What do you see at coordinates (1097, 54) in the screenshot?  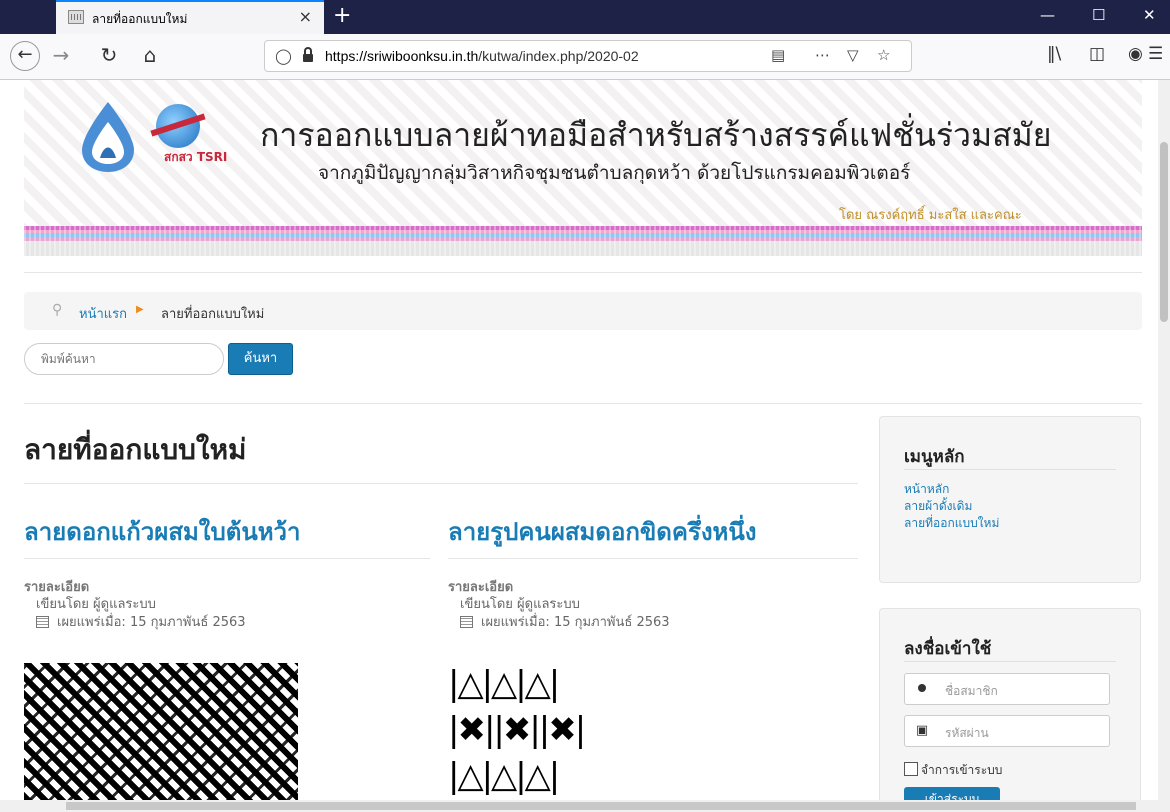 I see `sidebar-icon: ◫` at bounding box center [1097, 54].